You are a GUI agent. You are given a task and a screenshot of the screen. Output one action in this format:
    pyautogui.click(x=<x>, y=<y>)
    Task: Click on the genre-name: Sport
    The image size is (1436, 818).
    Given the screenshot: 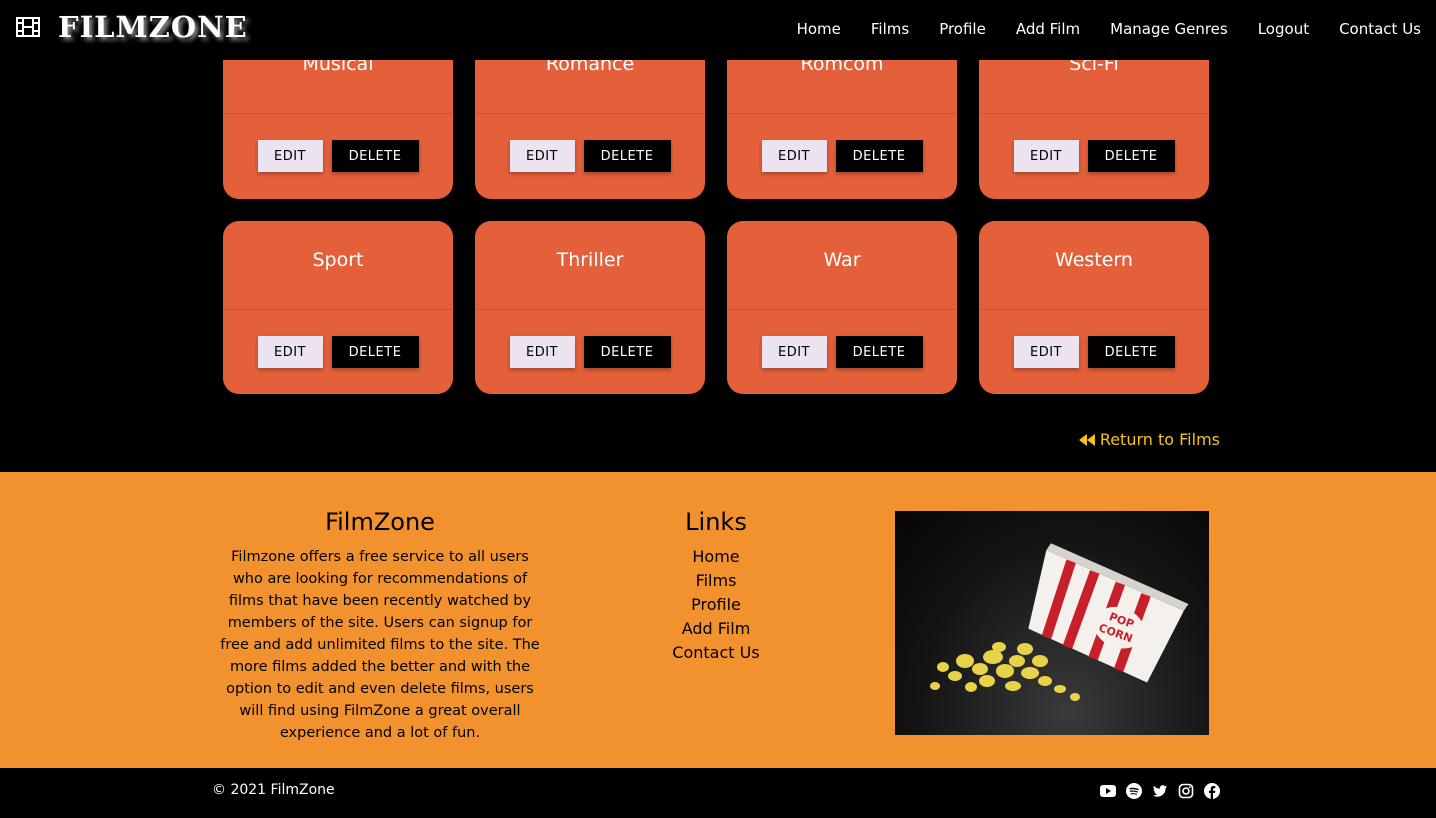 What is the action you would take?
    pyautogui.click(x=338, y=260)
    